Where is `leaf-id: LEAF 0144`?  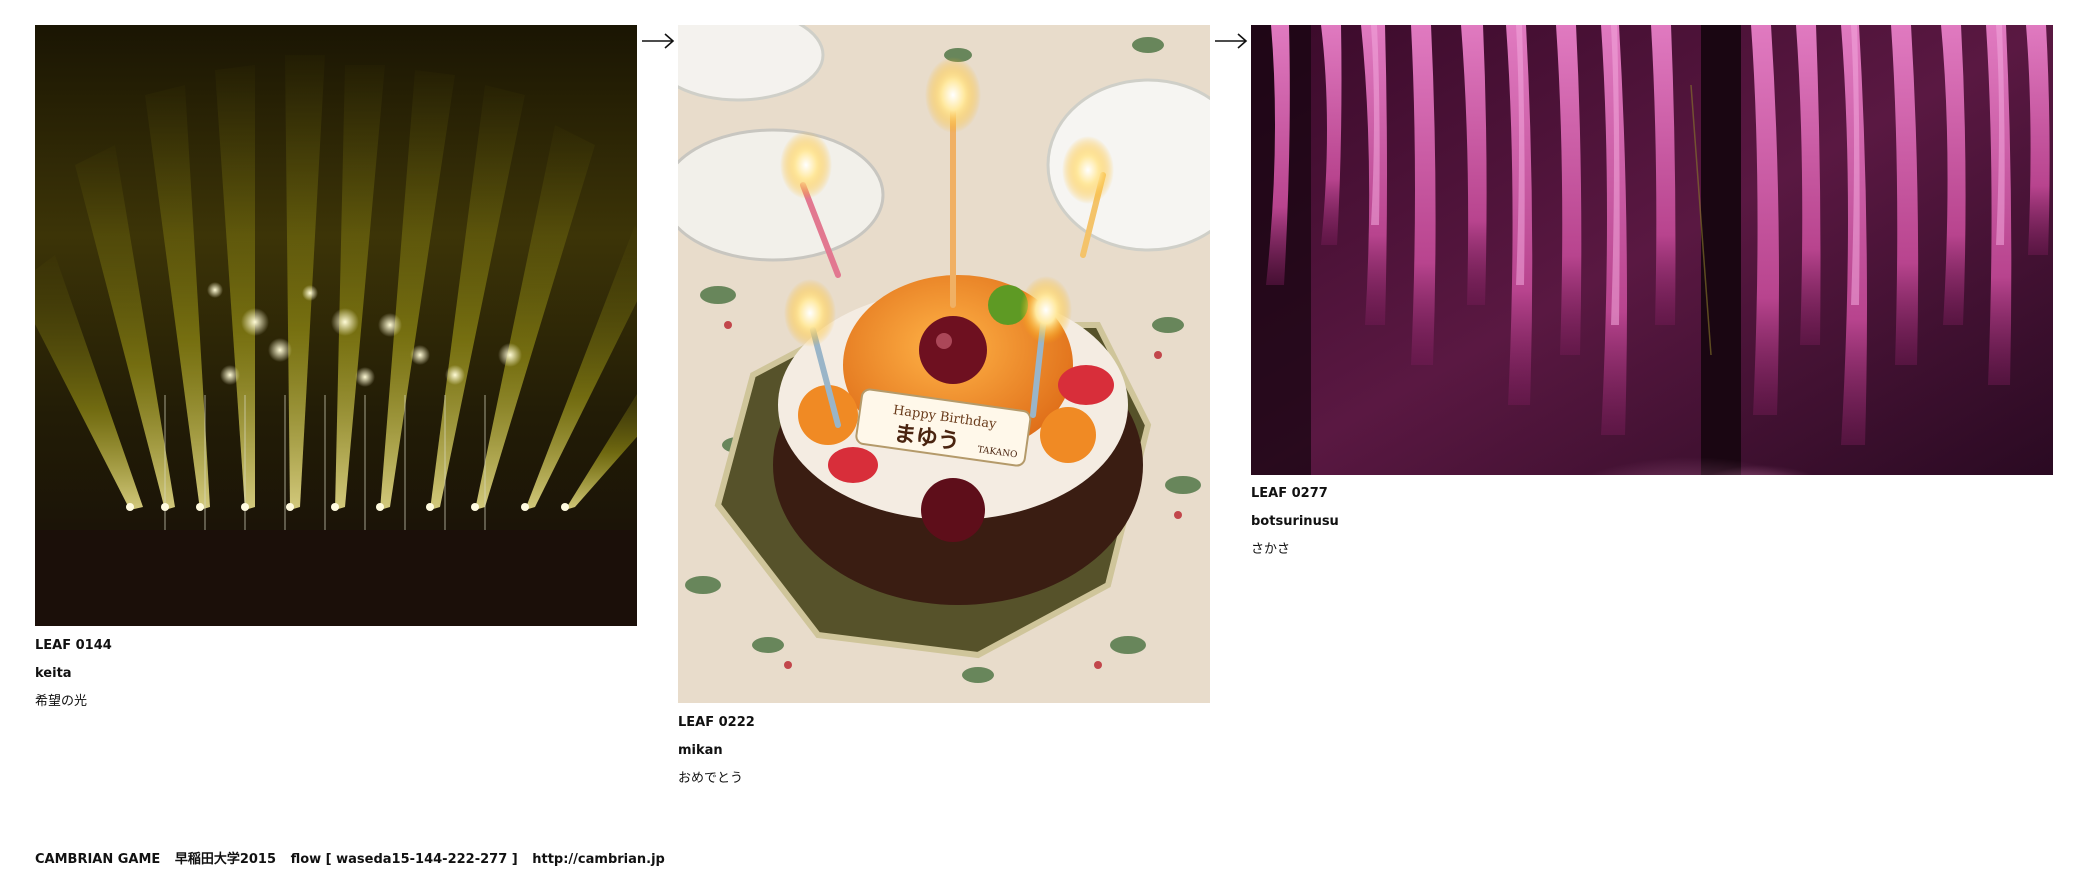
leaf-id: LEAF 0144 is located at coordinates (73, 645).